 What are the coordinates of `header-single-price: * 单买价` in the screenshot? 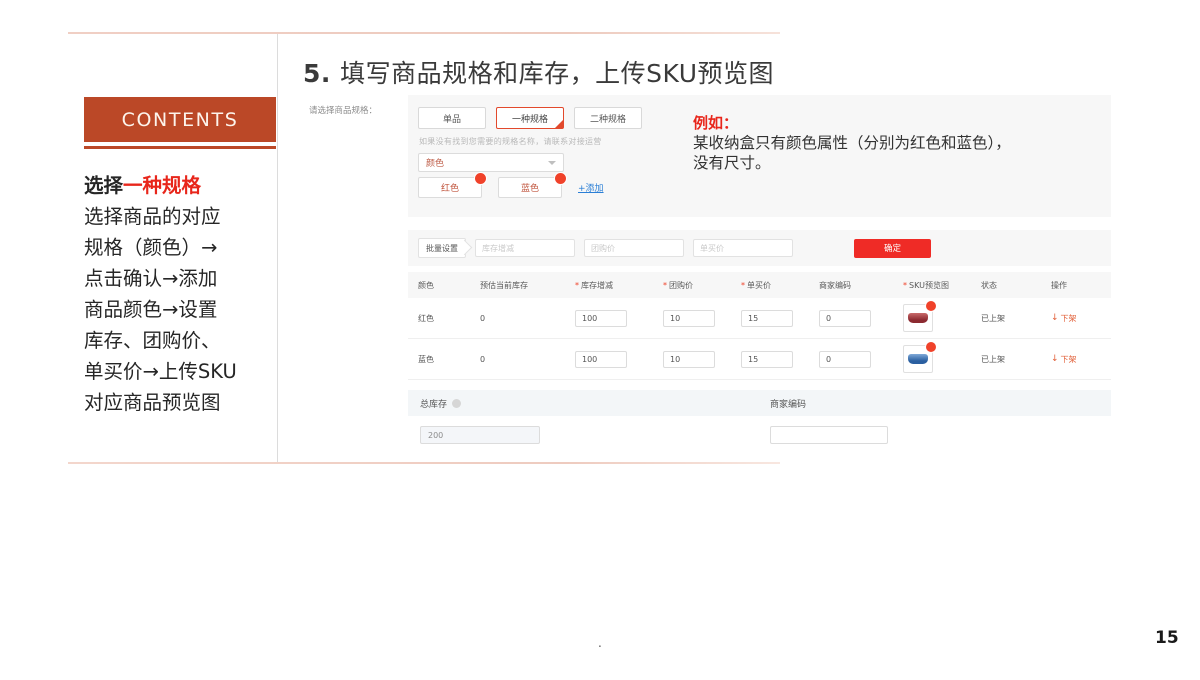 It's located at (780, 285).